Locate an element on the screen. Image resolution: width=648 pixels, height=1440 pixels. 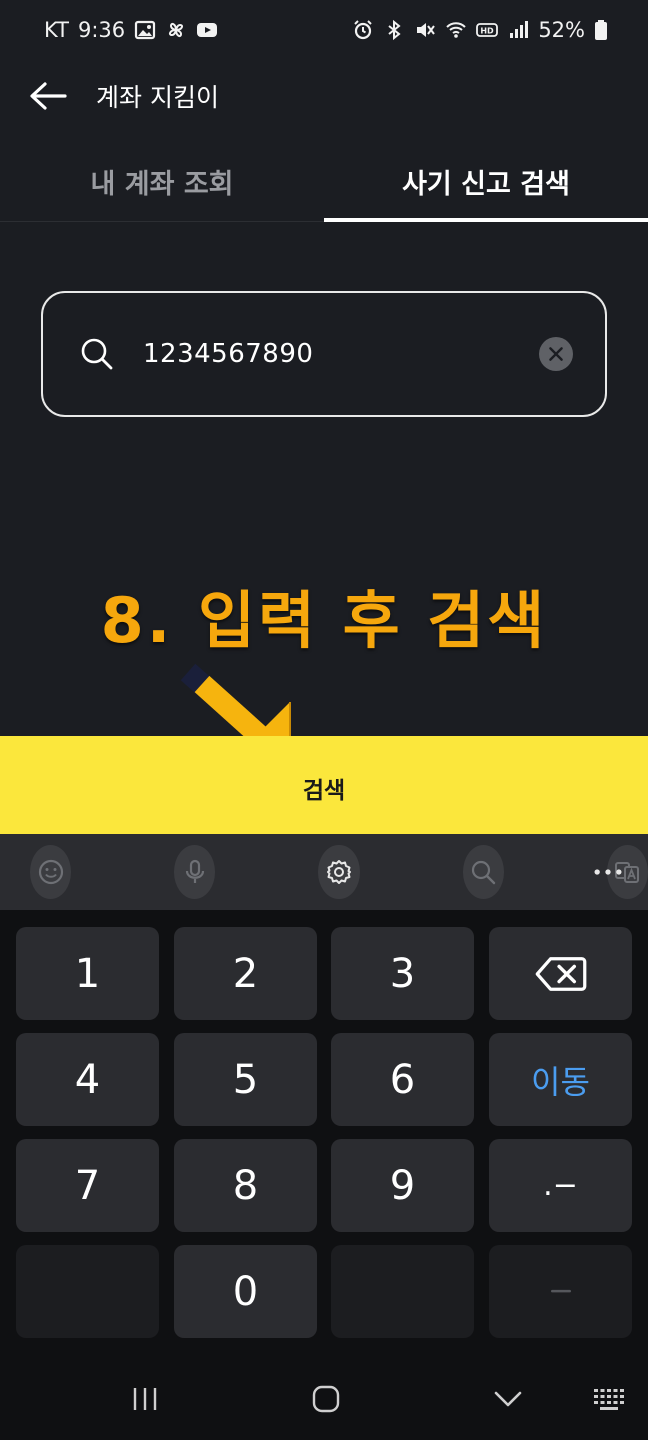
key-8: 8 is located at coordinates (245, 1185).